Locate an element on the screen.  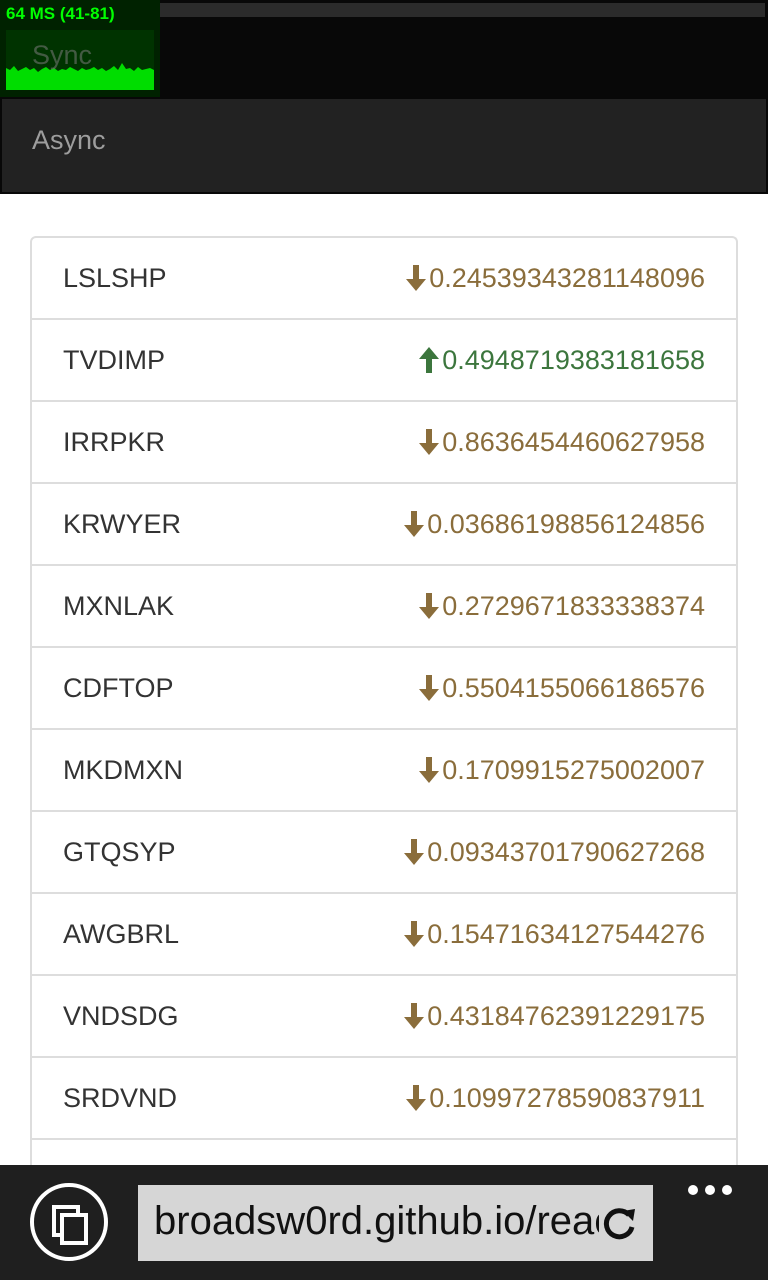
quote-value-number: 0.24539343281148096 is located at coordinates (567, 277).